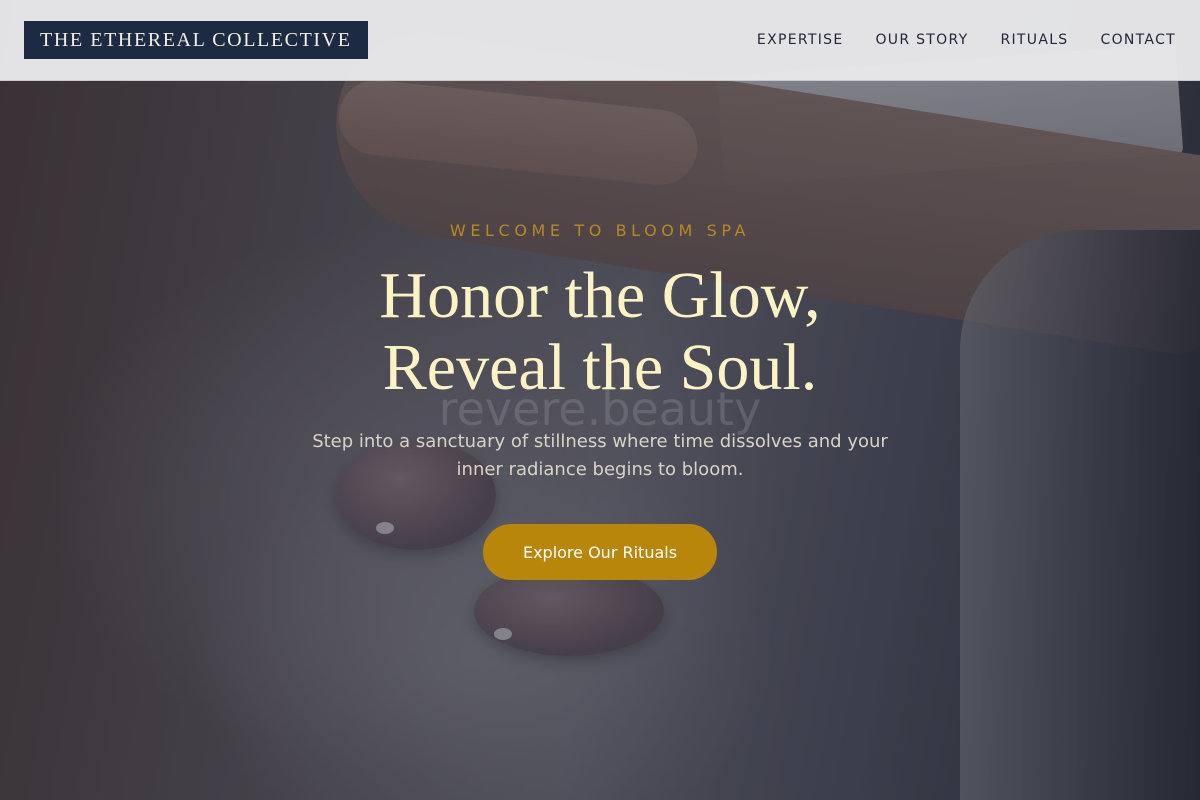 This screenshot has height=800, width=1200. What do you see at coordinates (600, 230) in the screenshot?
I see `hero-eyebrow: WELCOME TO BLOOM SPA` at bounding box center [600, 230].